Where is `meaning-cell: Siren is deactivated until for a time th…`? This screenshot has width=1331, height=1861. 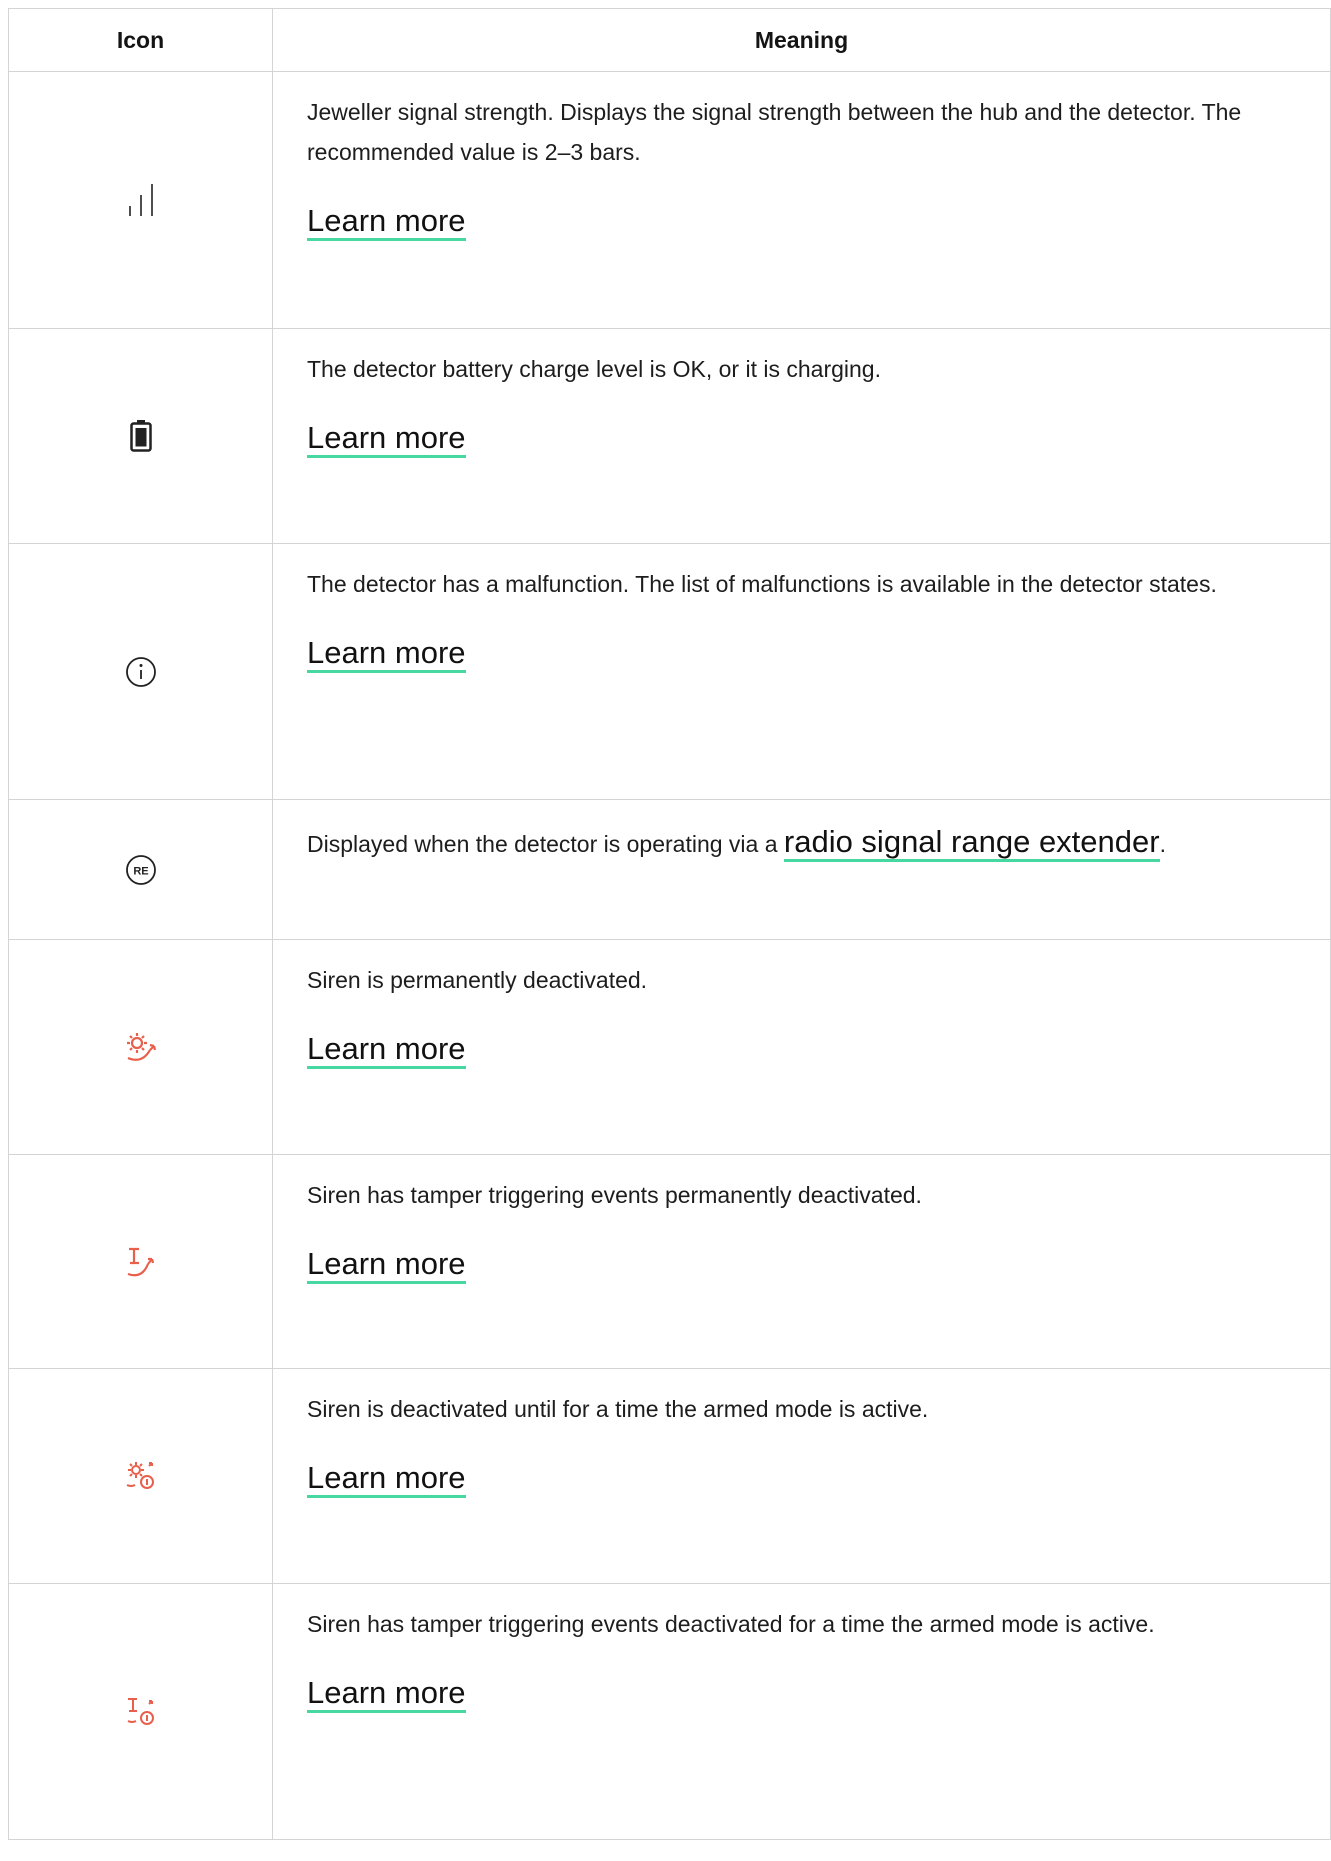
meaning-cell: Siren is deactivated until for a time th… is located at coordinates (801, 1476).